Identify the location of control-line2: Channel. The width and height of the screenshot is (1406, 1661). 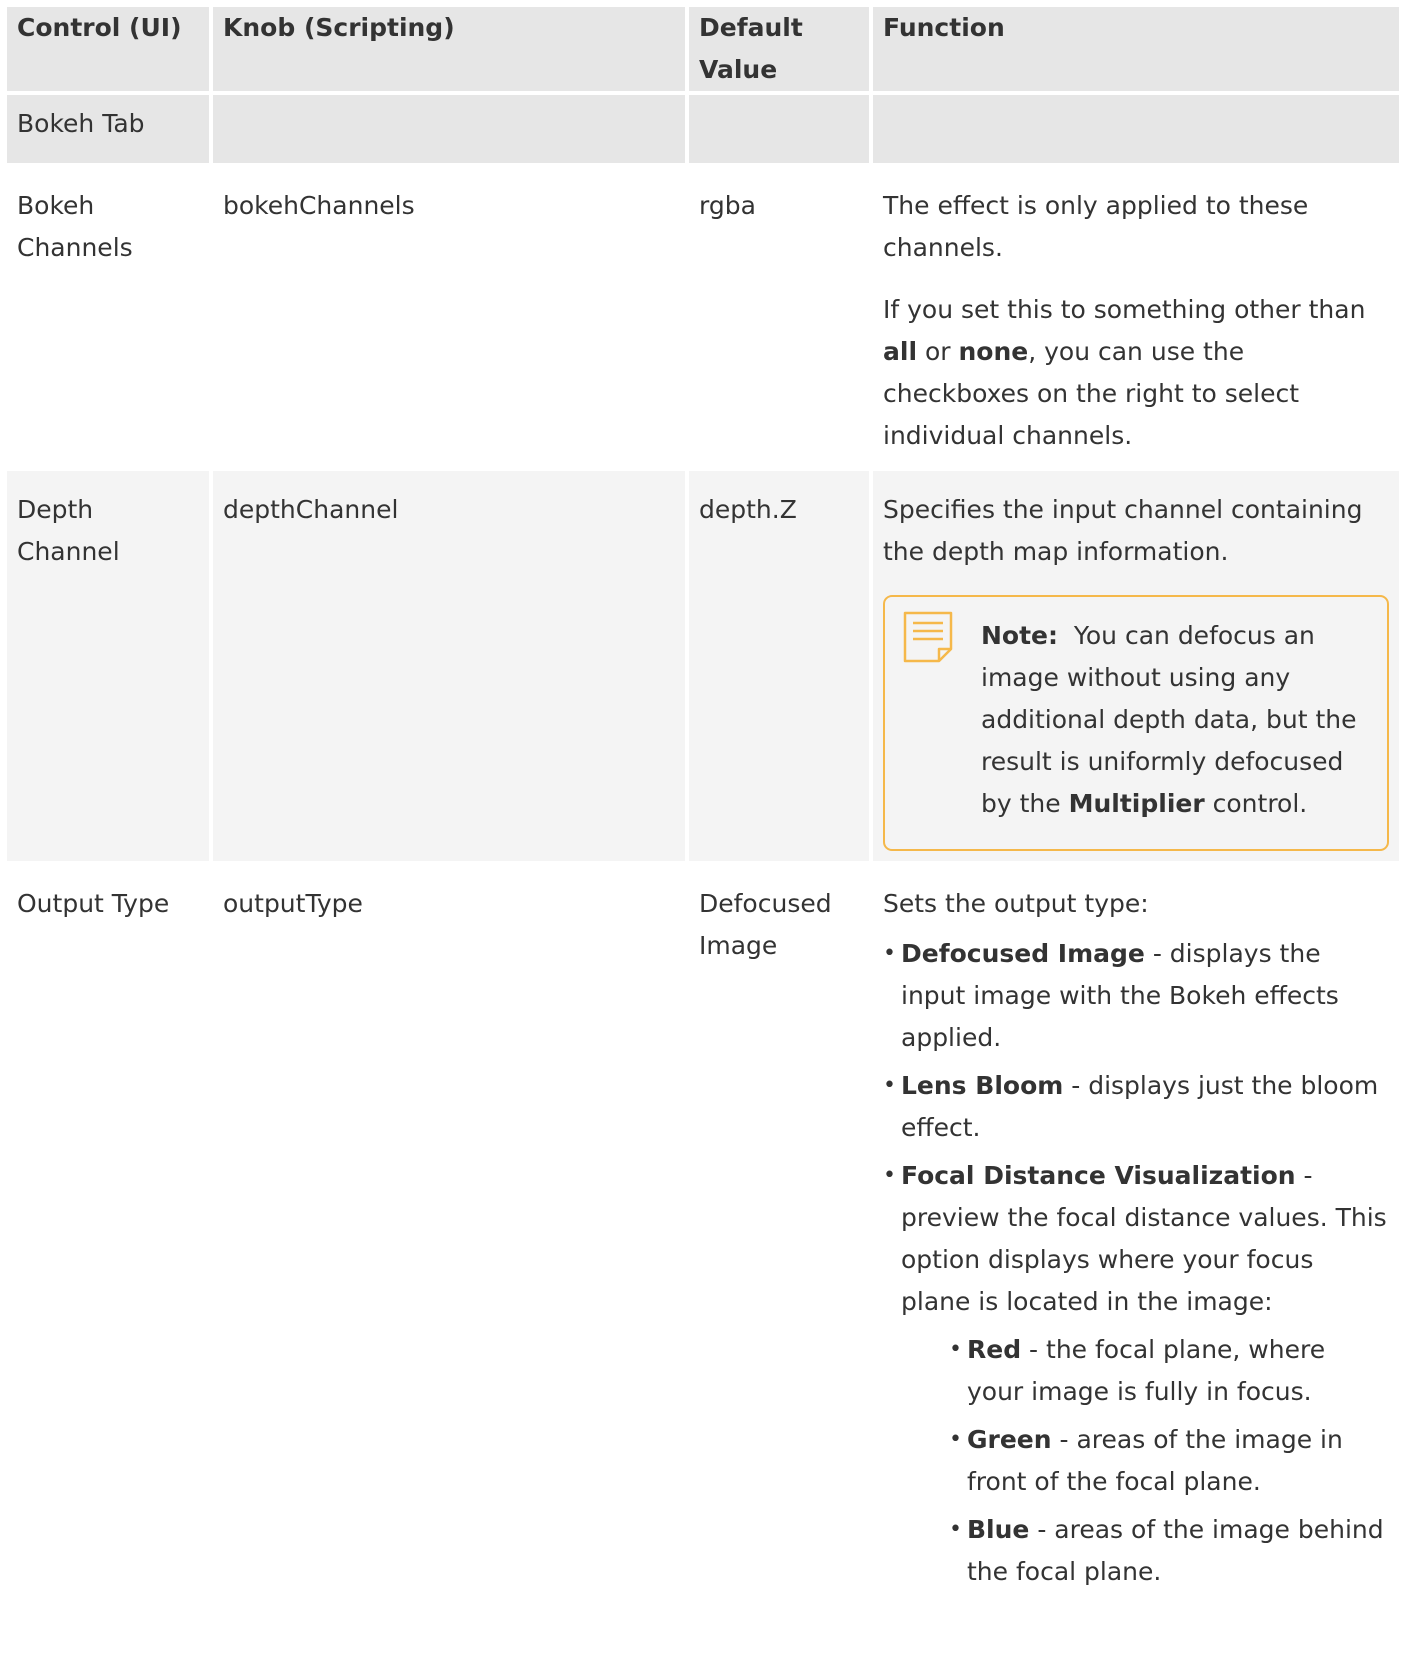
(68, 551).